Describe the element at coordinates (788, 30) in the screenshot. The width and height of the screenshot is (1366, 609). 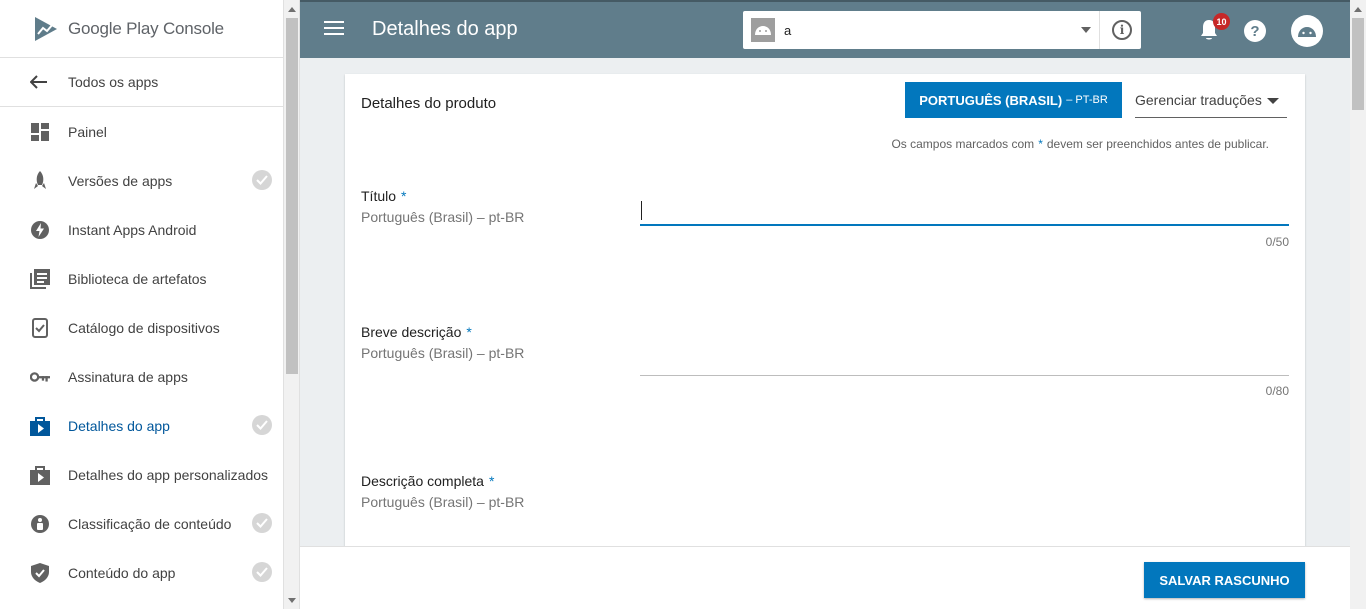
I see `app-selector-value: a` at that location.